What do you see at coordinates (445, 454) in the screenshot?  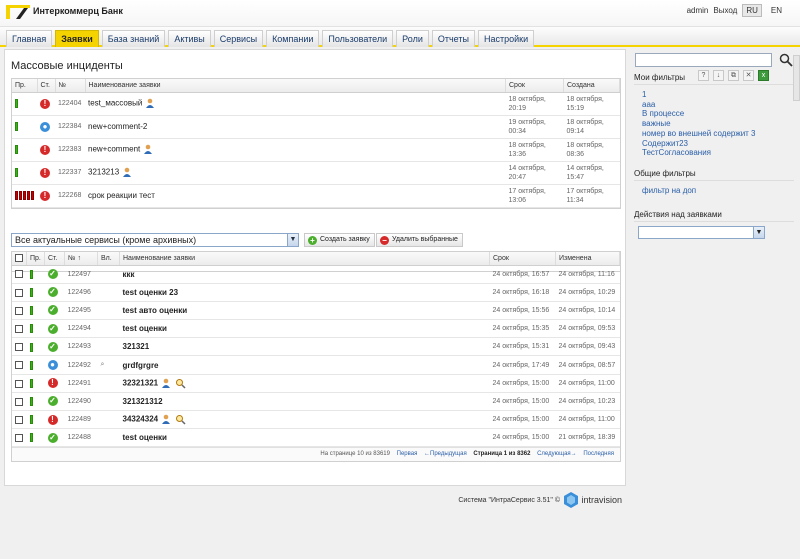 I see `pager-prev: ←Предыдущая` at bounding box center [445, 454].